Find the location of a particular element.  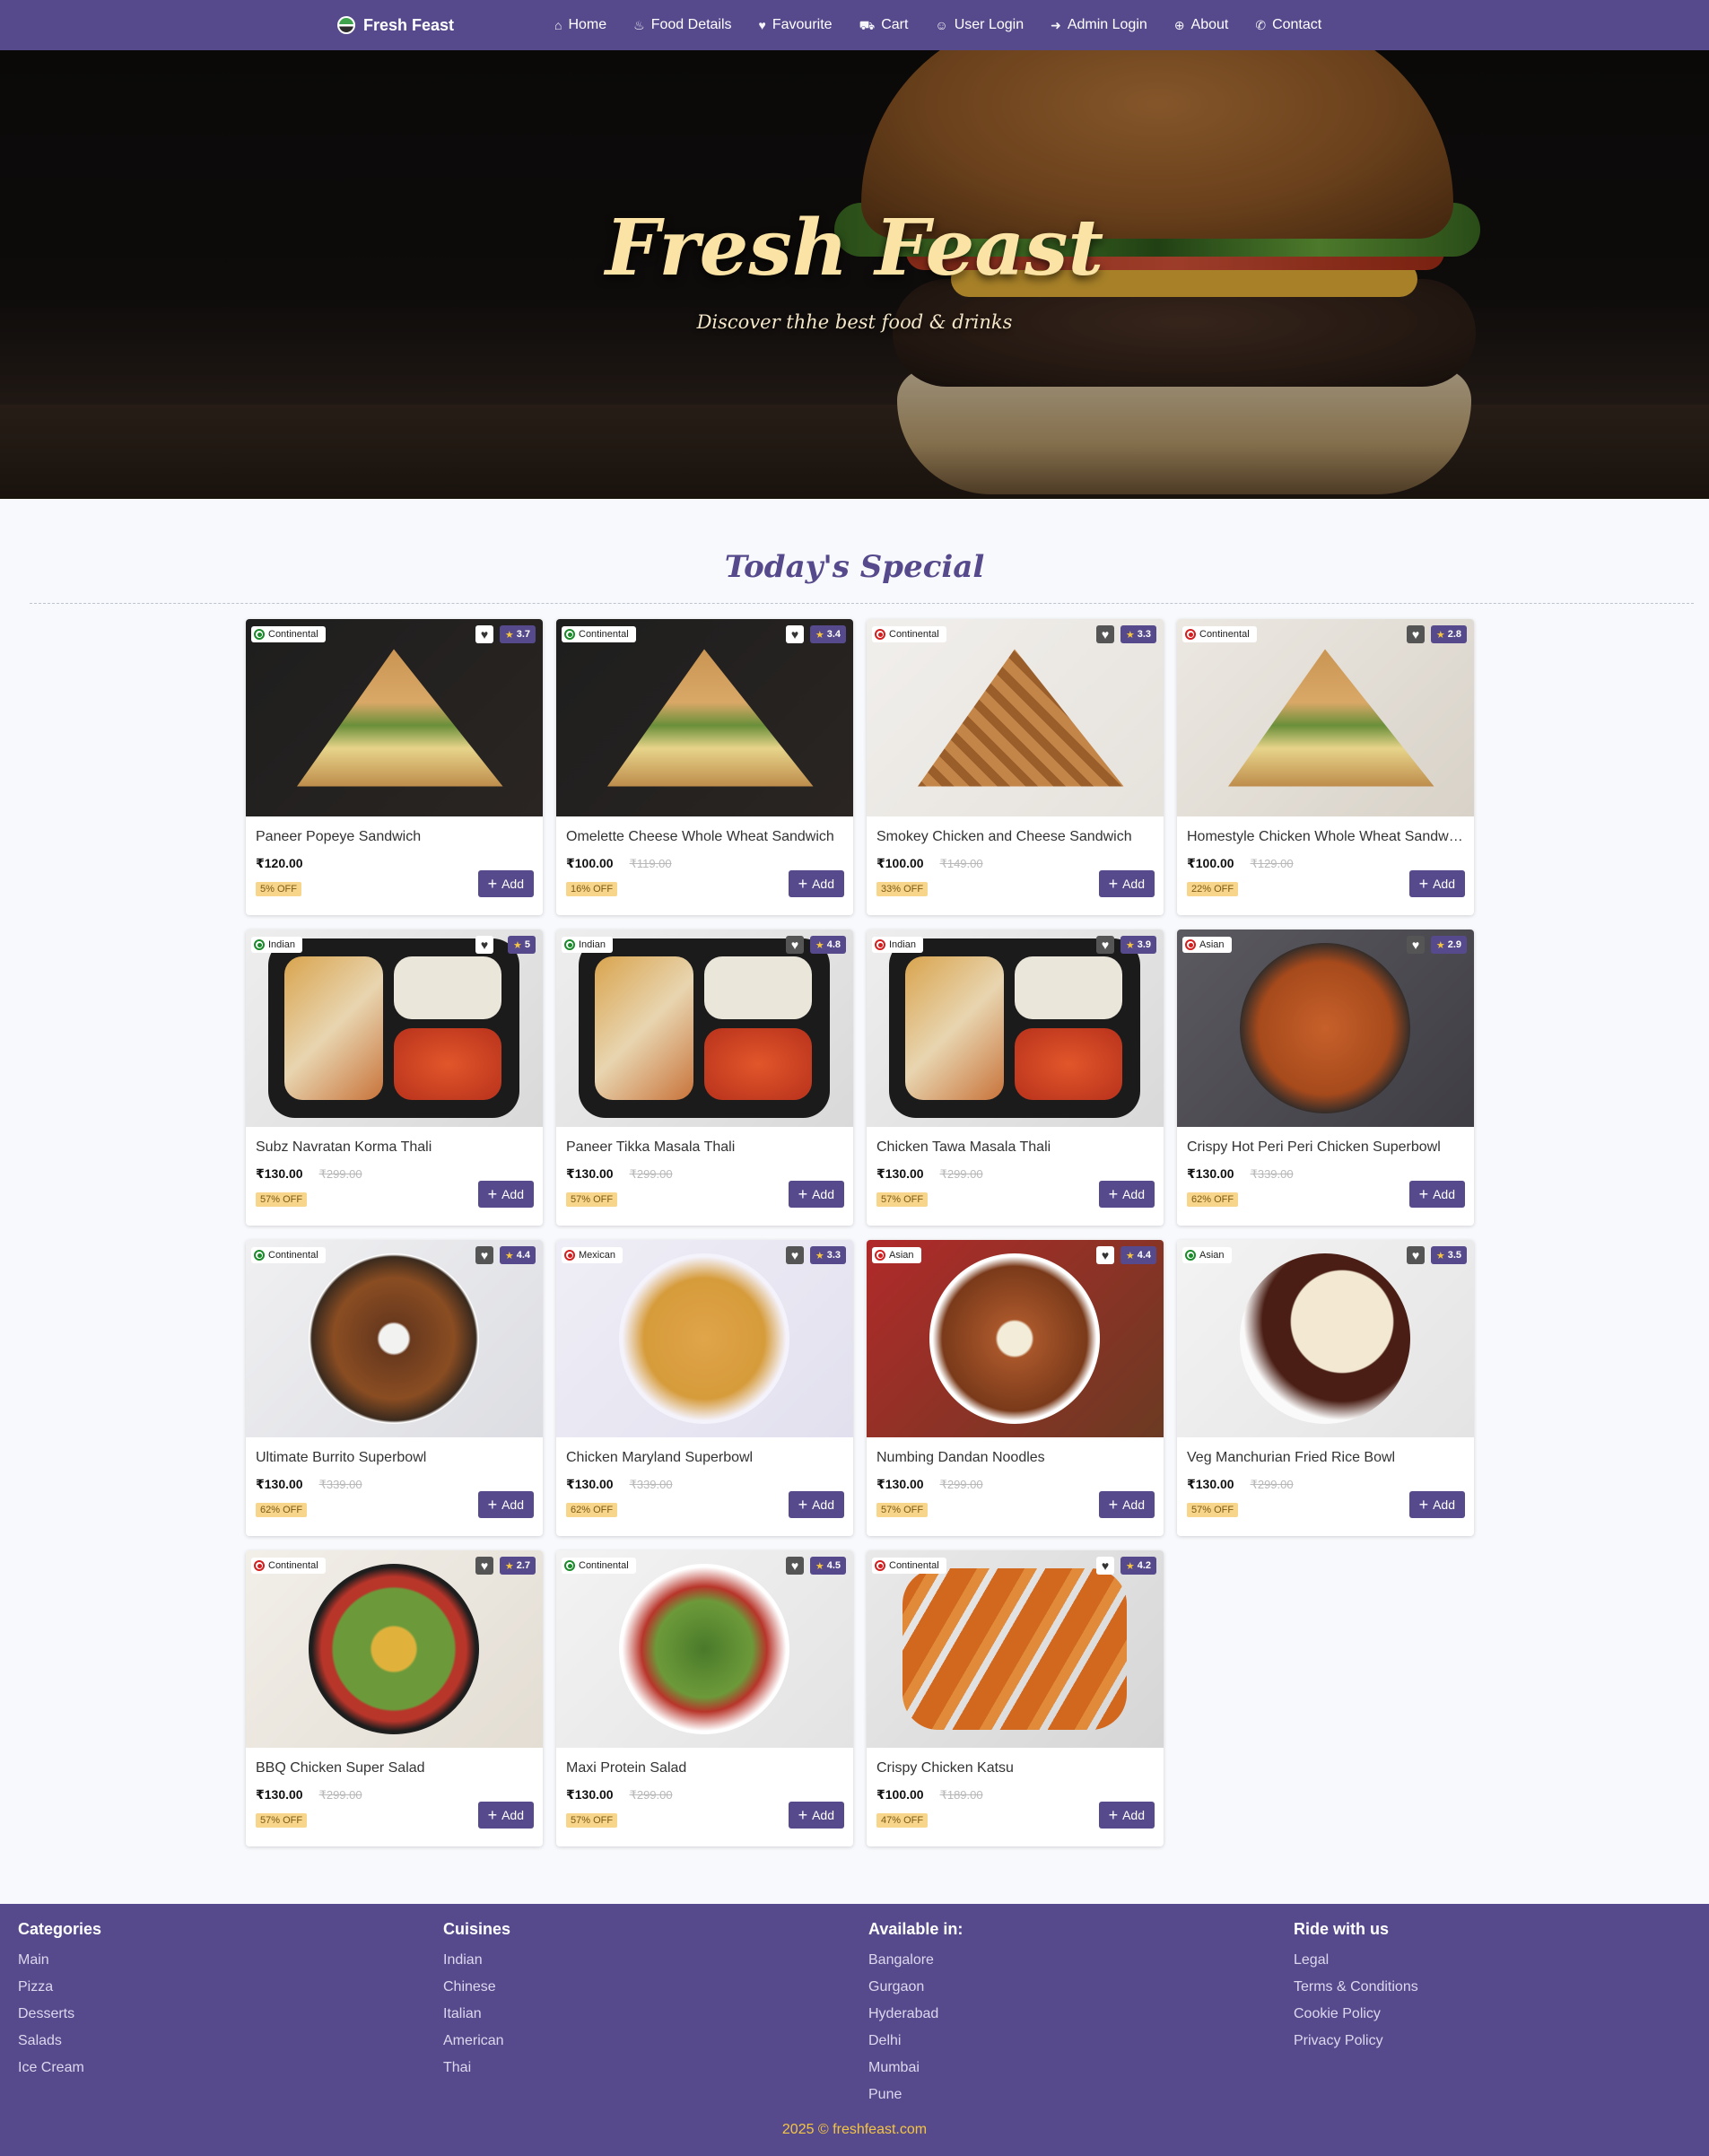

food-name: Smokey Chicken and Cheese Sandwich is located at coordinates (1015, 837).